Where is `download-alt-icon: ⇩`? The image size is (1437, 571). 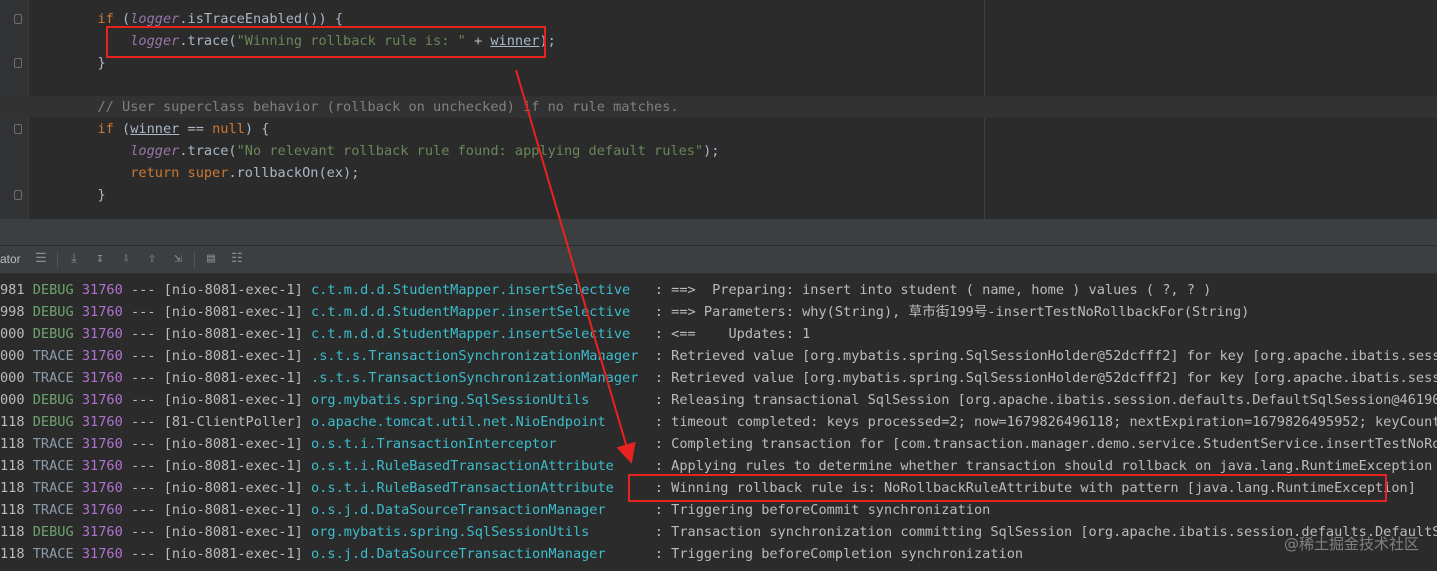 download-alt-icon: ⇩ is located at coordinates (126, 259).